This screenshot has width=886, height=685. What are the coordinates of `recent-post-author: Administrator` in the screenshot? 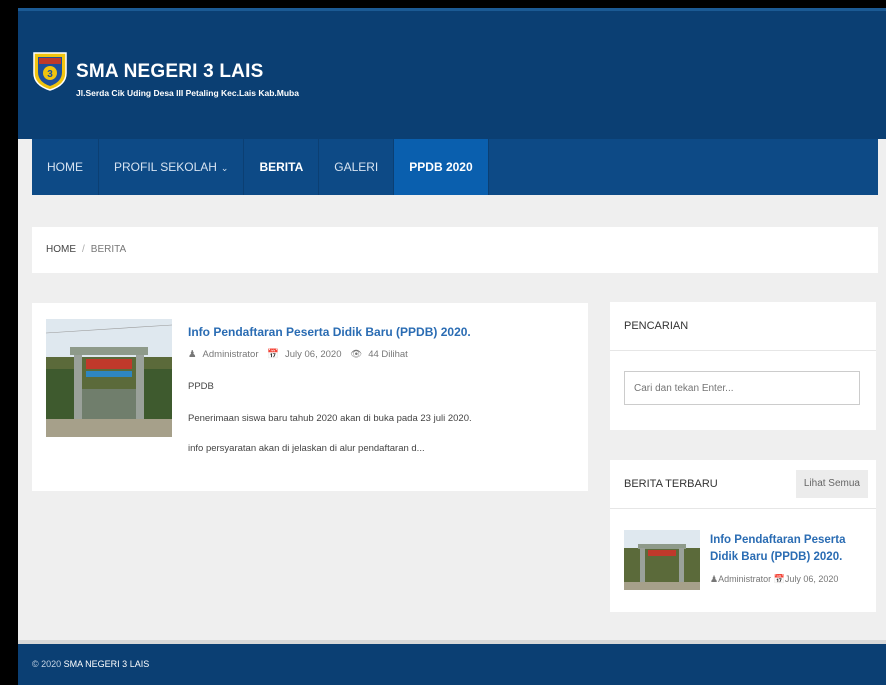 It's located at (745, 579).